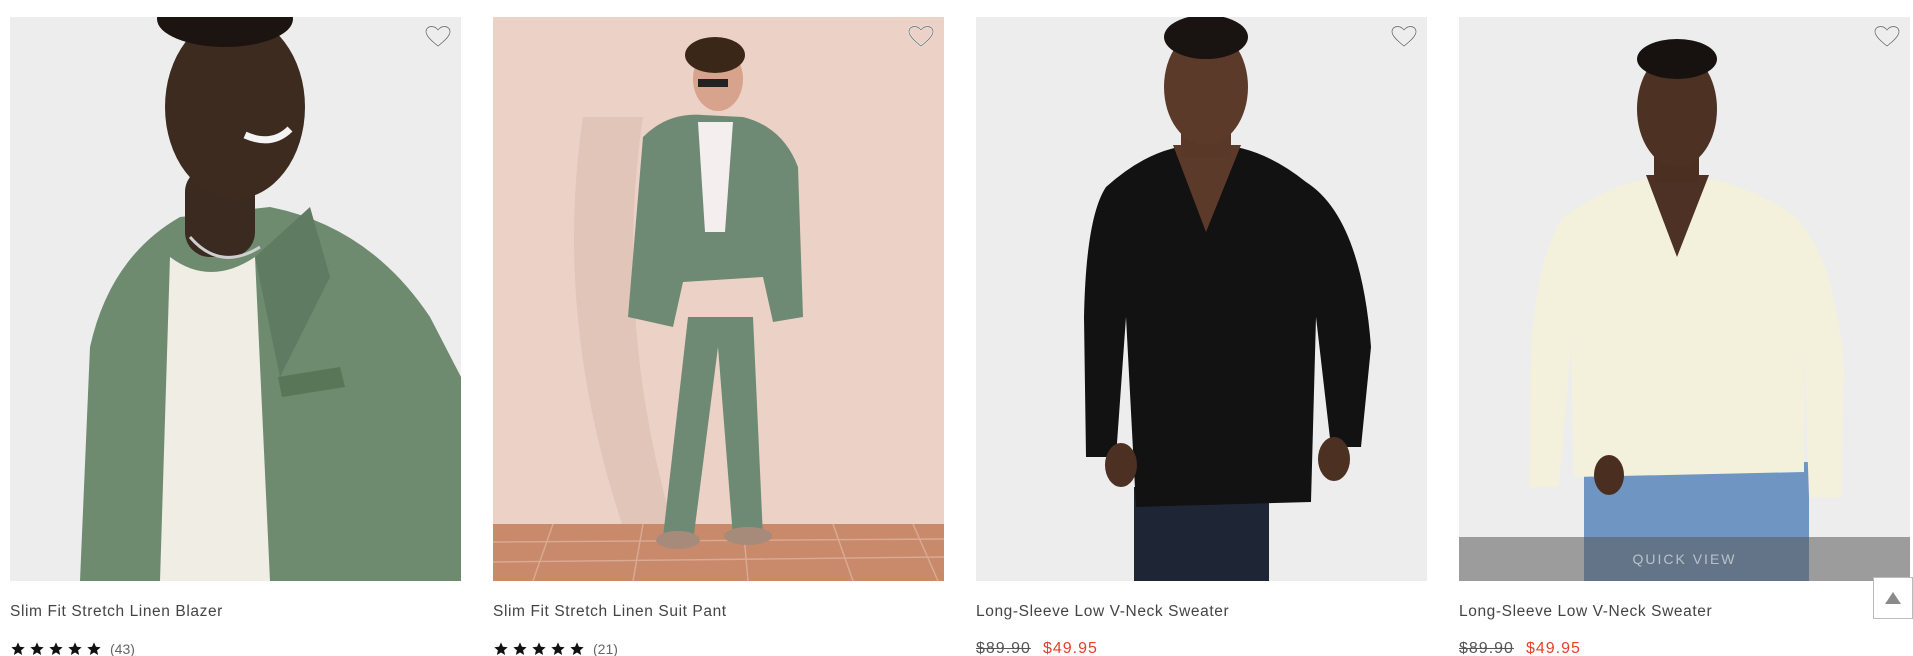  I want to click on product-rating: (43), so click(235, 647).